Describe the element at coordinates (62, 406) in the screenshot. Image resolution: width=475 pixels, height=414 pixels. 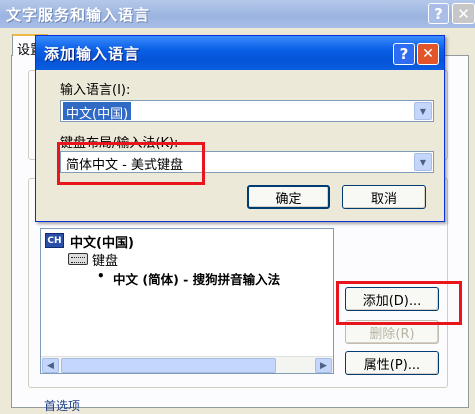
I see `preferences-group-label: 首选项` at that location.